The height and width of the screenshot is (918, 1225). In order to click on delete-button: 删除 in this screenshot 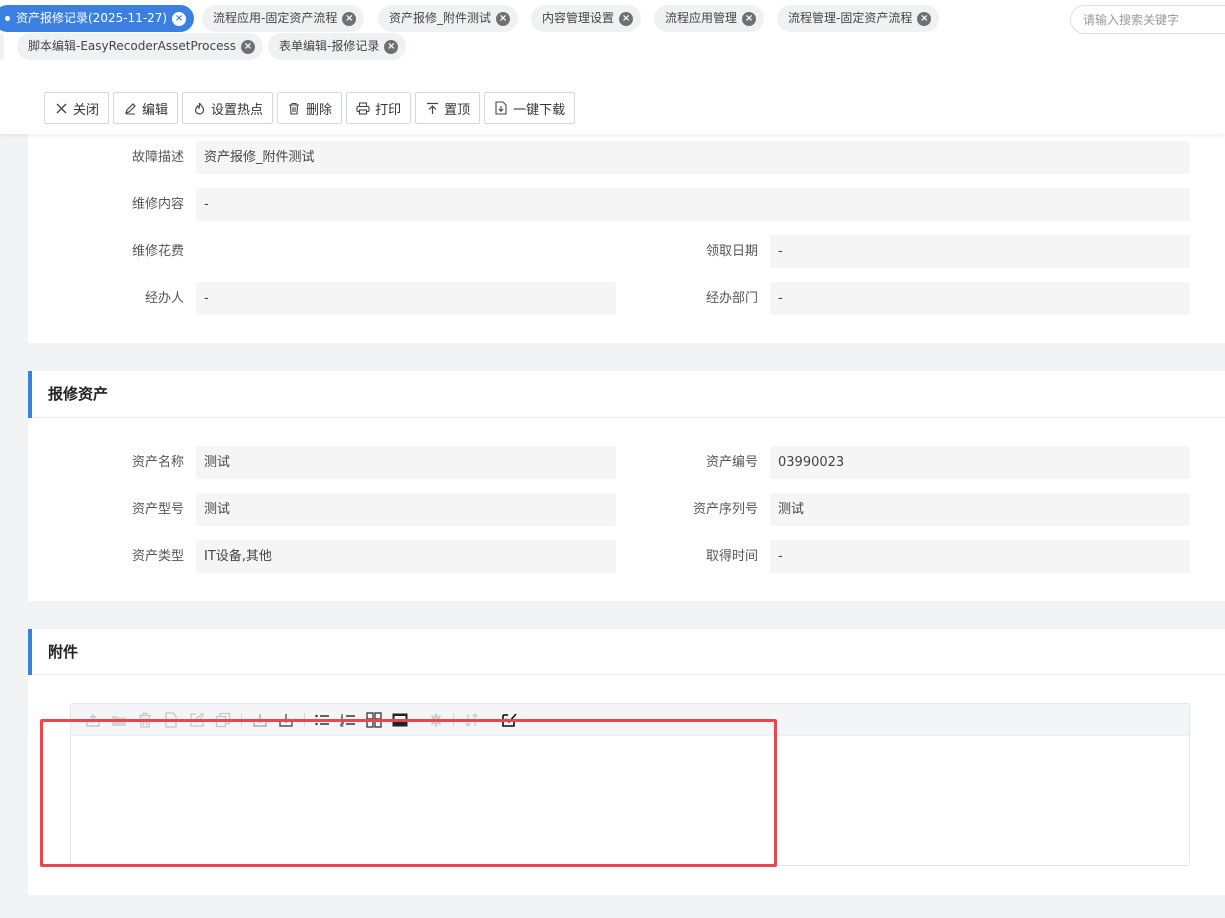, I will do `click(310, 108)`.